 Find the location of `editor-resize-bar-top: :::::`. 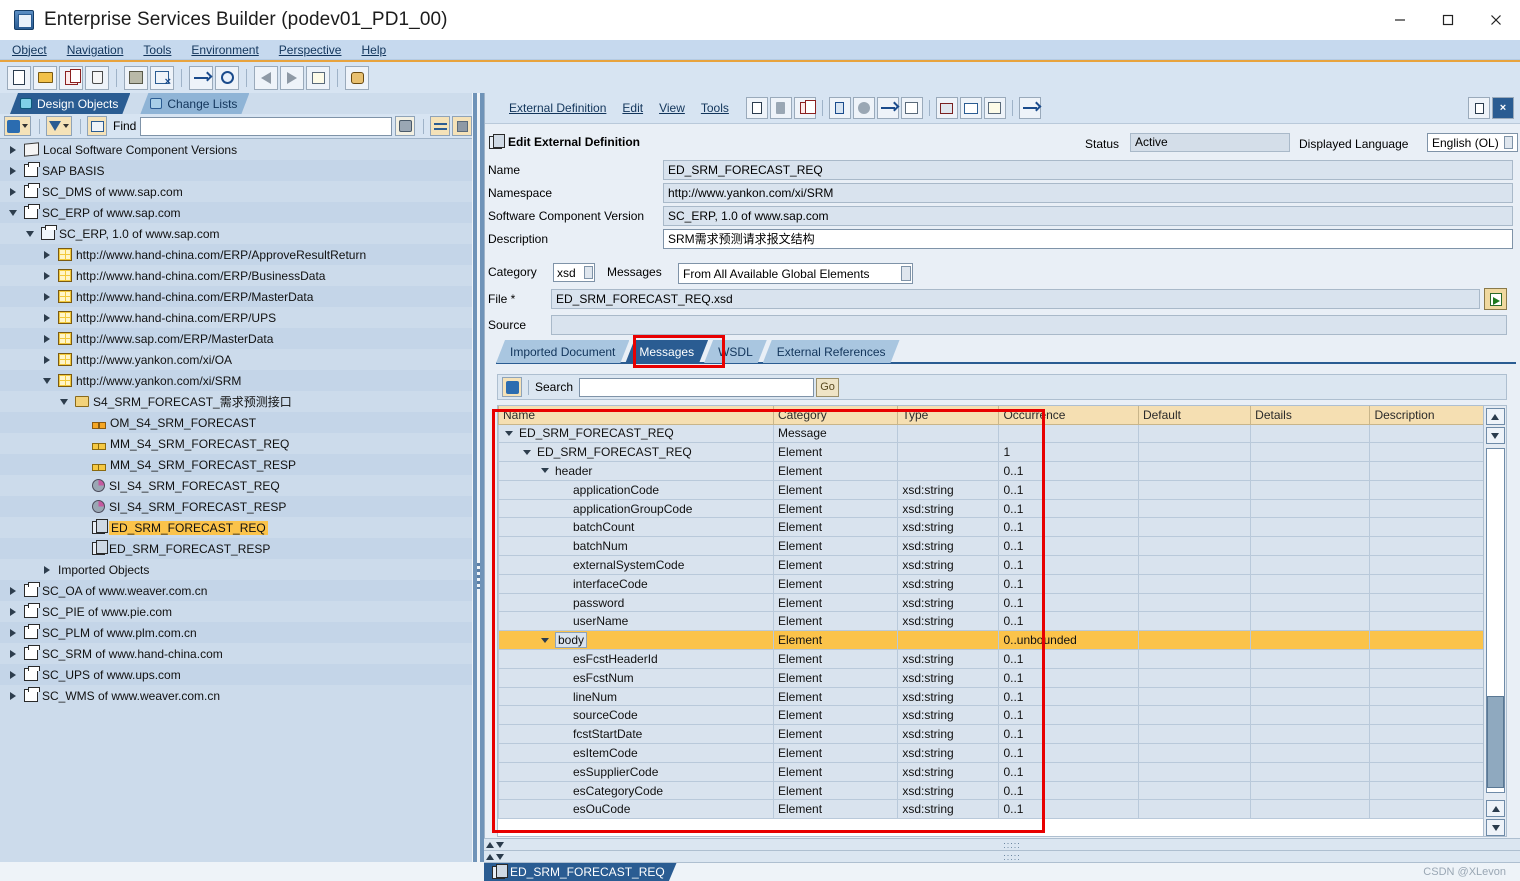

editor-resize-bar-top: ::::: is located at coordinates (1002, 844).